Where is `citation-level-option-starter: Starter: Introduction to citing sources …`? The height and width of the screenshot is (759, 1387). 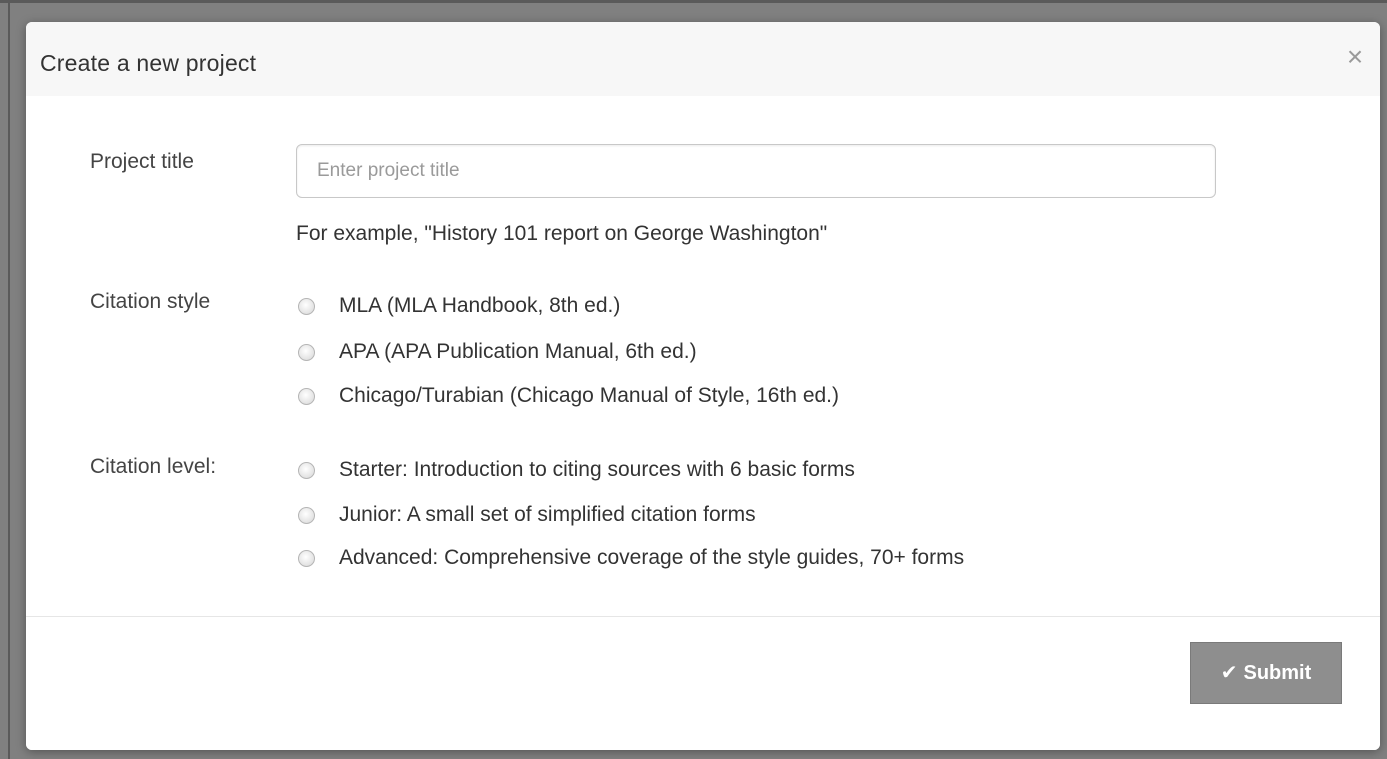
citation-level-option-starter: Starter: Introduction to citing sources … is located at coordinates (575, 470).